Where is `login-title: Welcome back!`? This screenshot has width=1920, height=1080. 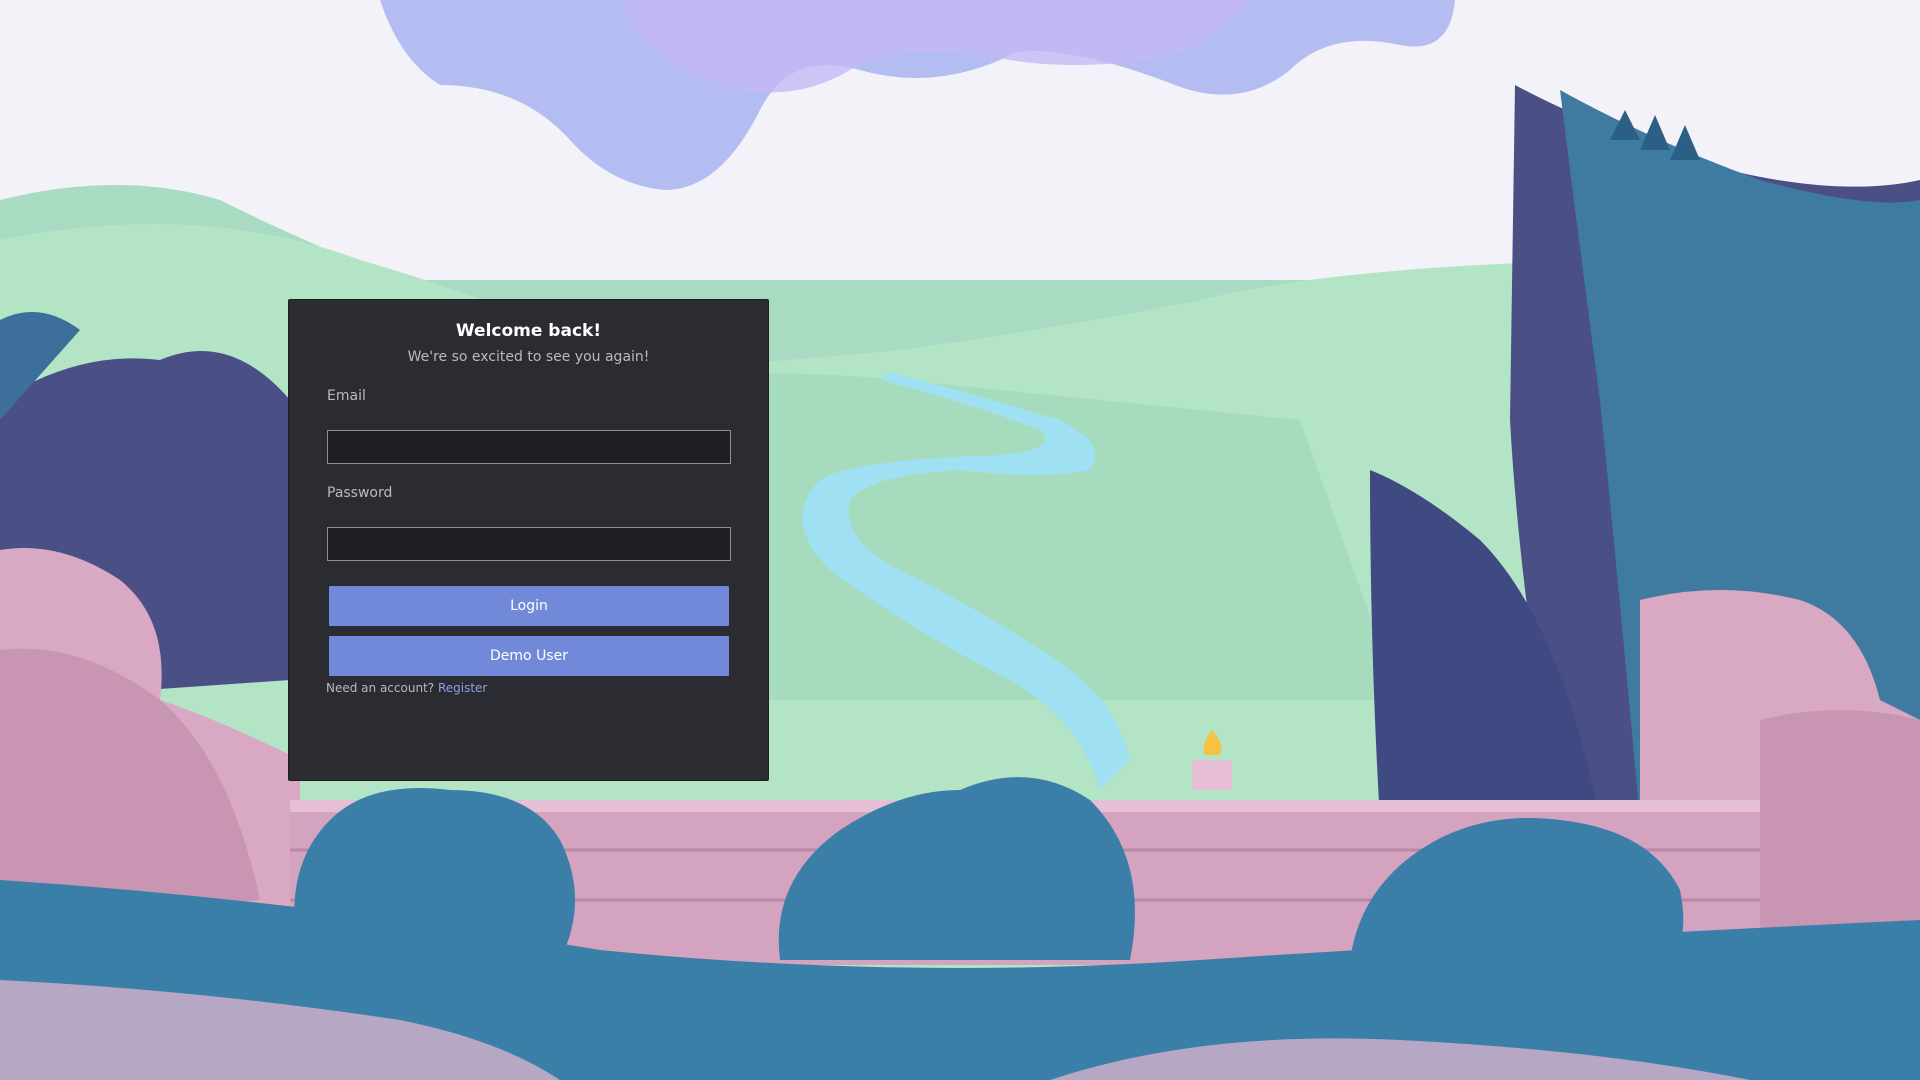
login-title: Welcome back! is located at coordinates (528, 331).